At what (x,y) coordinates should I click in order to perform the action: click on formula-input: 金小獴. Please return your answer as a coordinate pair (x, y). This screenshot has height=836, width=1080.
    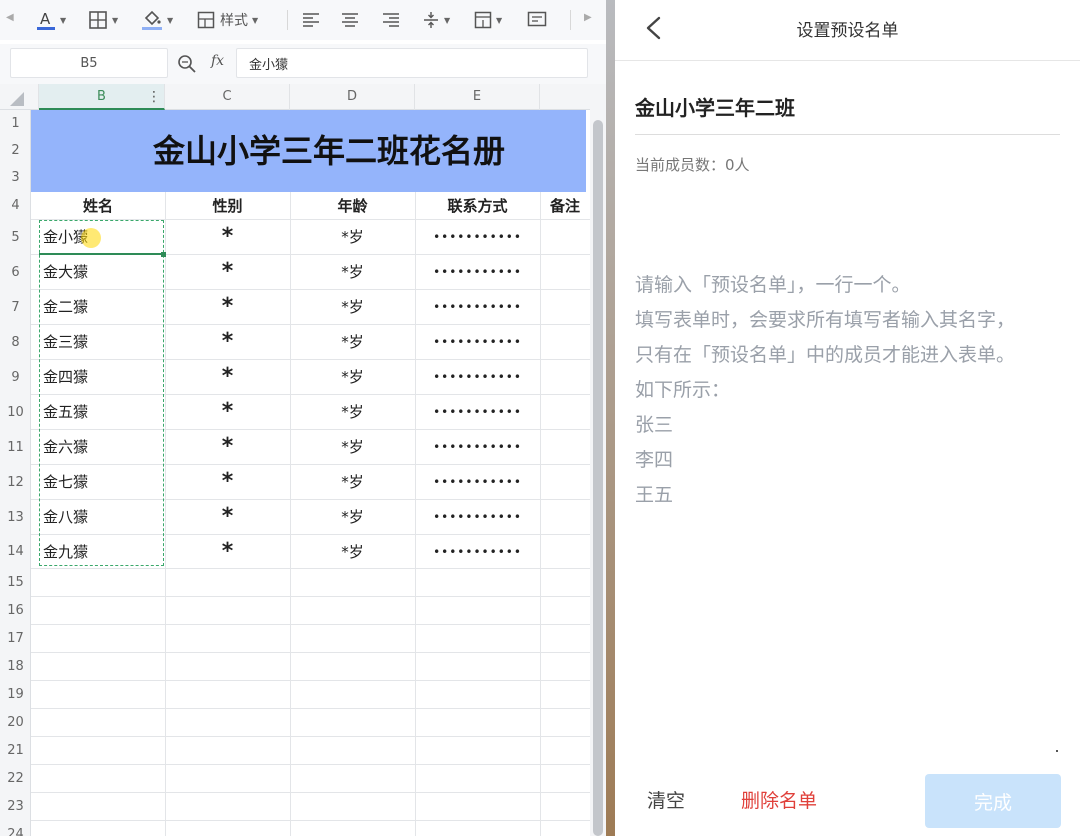
    Looking at the image, I should click on (412, 63).